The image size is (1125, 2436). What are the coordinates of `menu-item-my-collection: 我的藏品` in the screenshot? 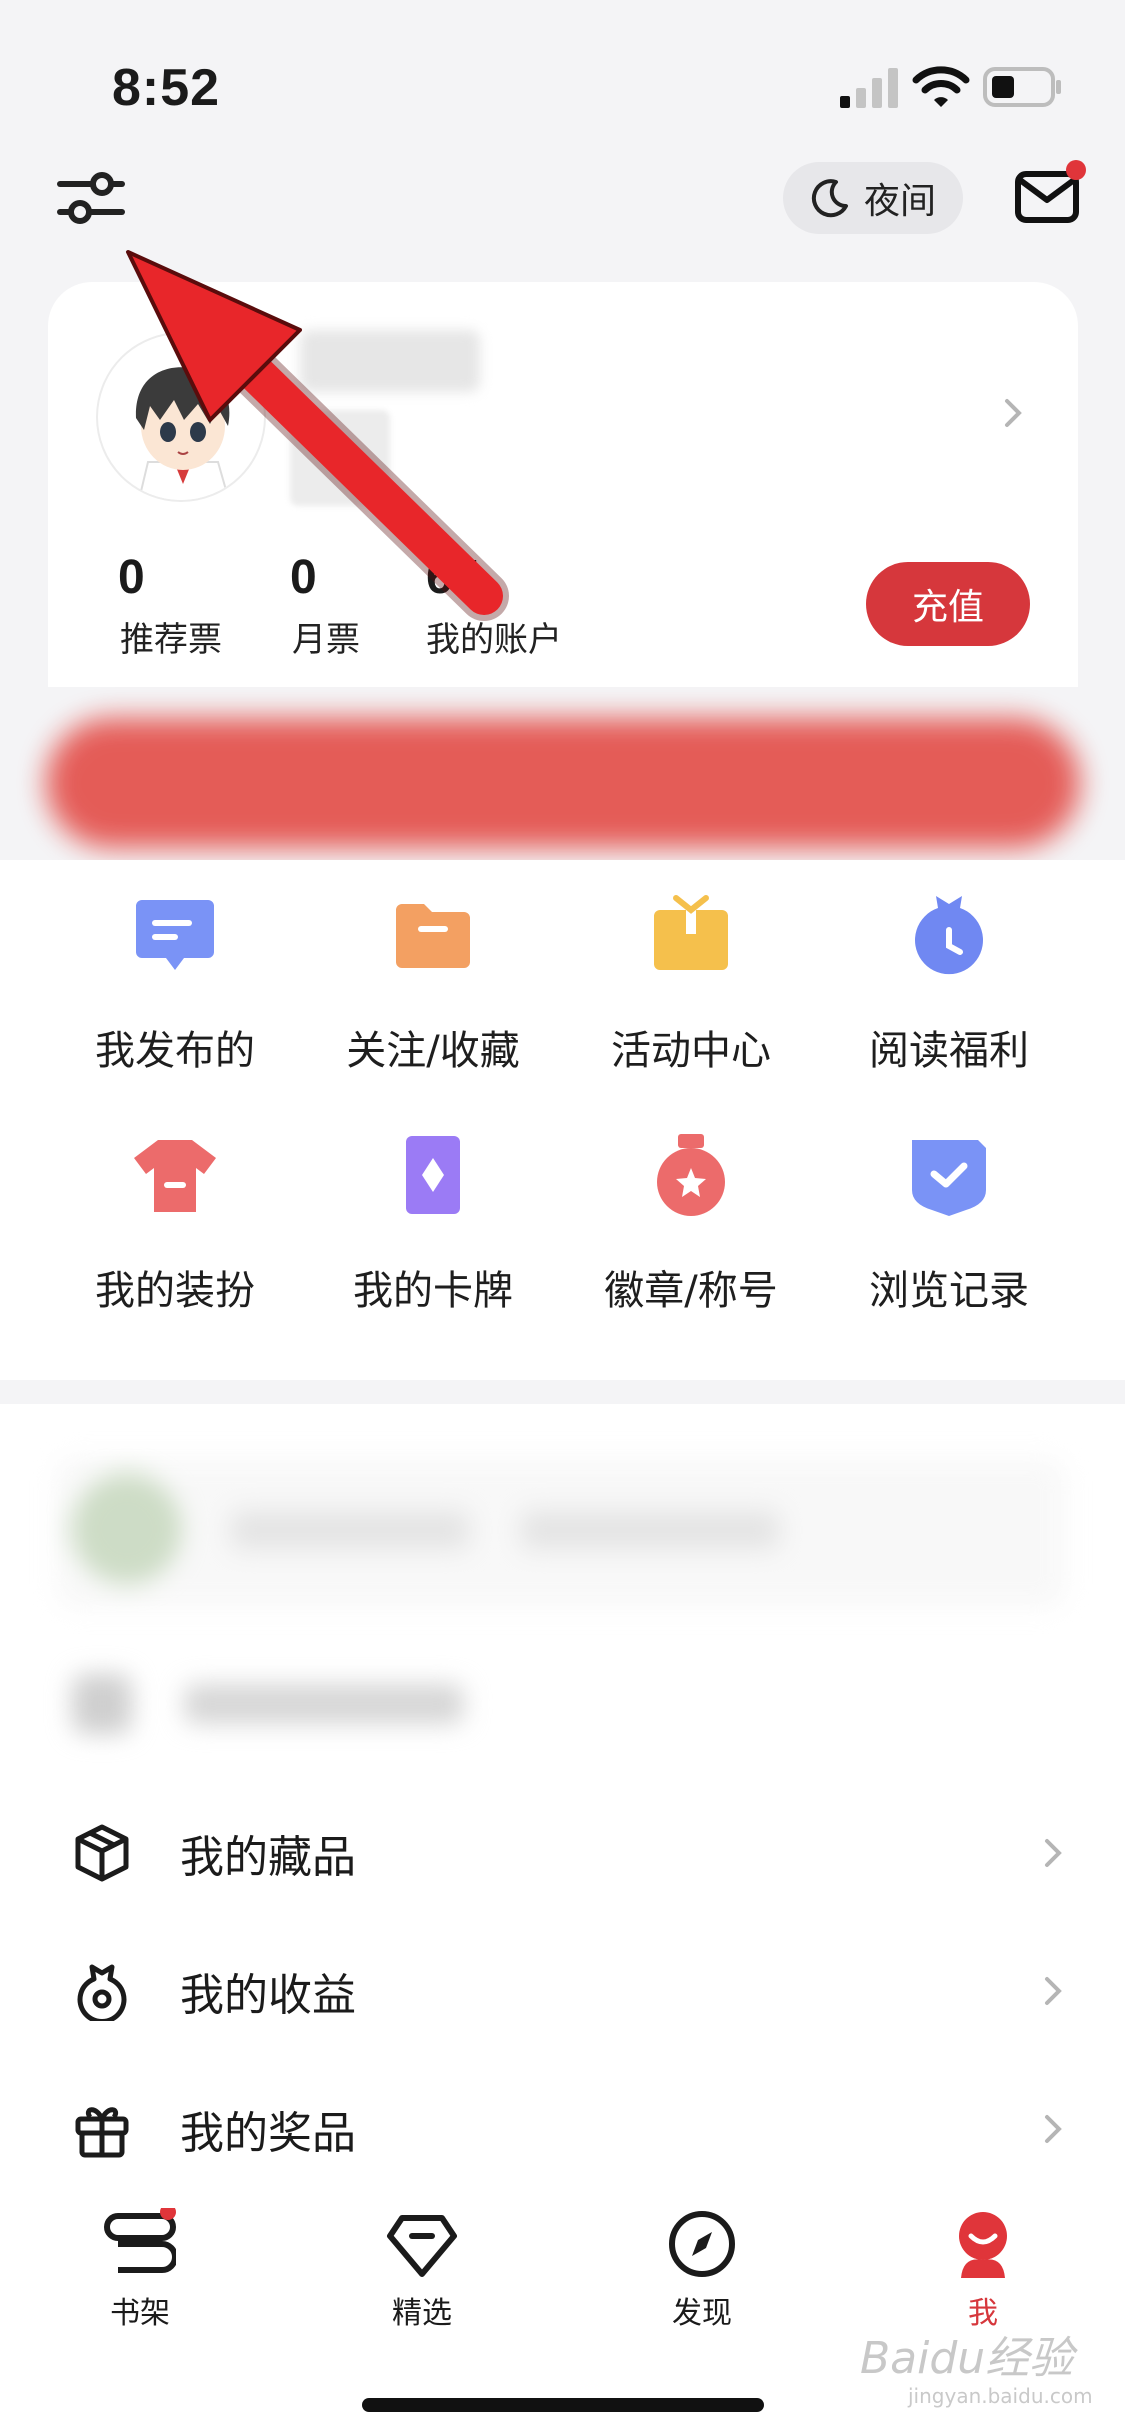 It's located at (562, 1853).